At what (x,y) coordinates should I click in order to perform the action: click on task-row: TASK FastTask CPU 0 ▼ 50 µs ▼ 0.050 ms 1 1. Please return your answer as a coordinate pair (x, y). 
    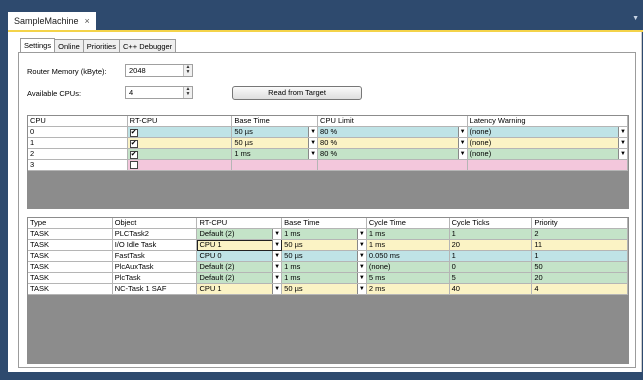
    Looking at the image, I should click on (328, 256).